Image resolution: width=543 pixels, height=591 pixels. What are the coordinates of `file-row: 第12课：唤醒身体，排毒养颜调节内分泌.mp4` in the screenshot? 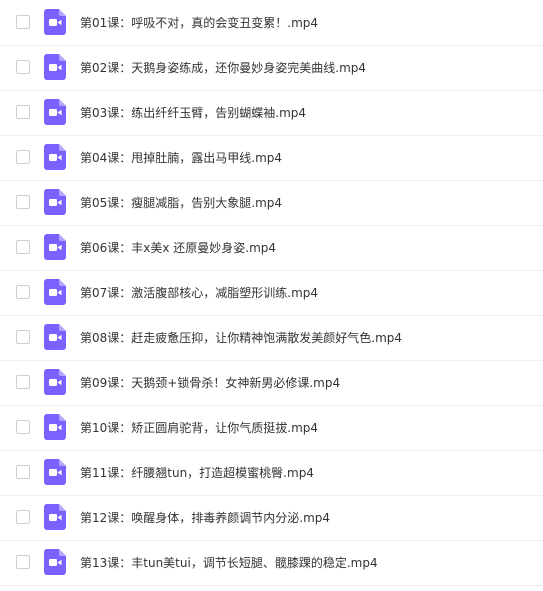 It's located at (271, 518).